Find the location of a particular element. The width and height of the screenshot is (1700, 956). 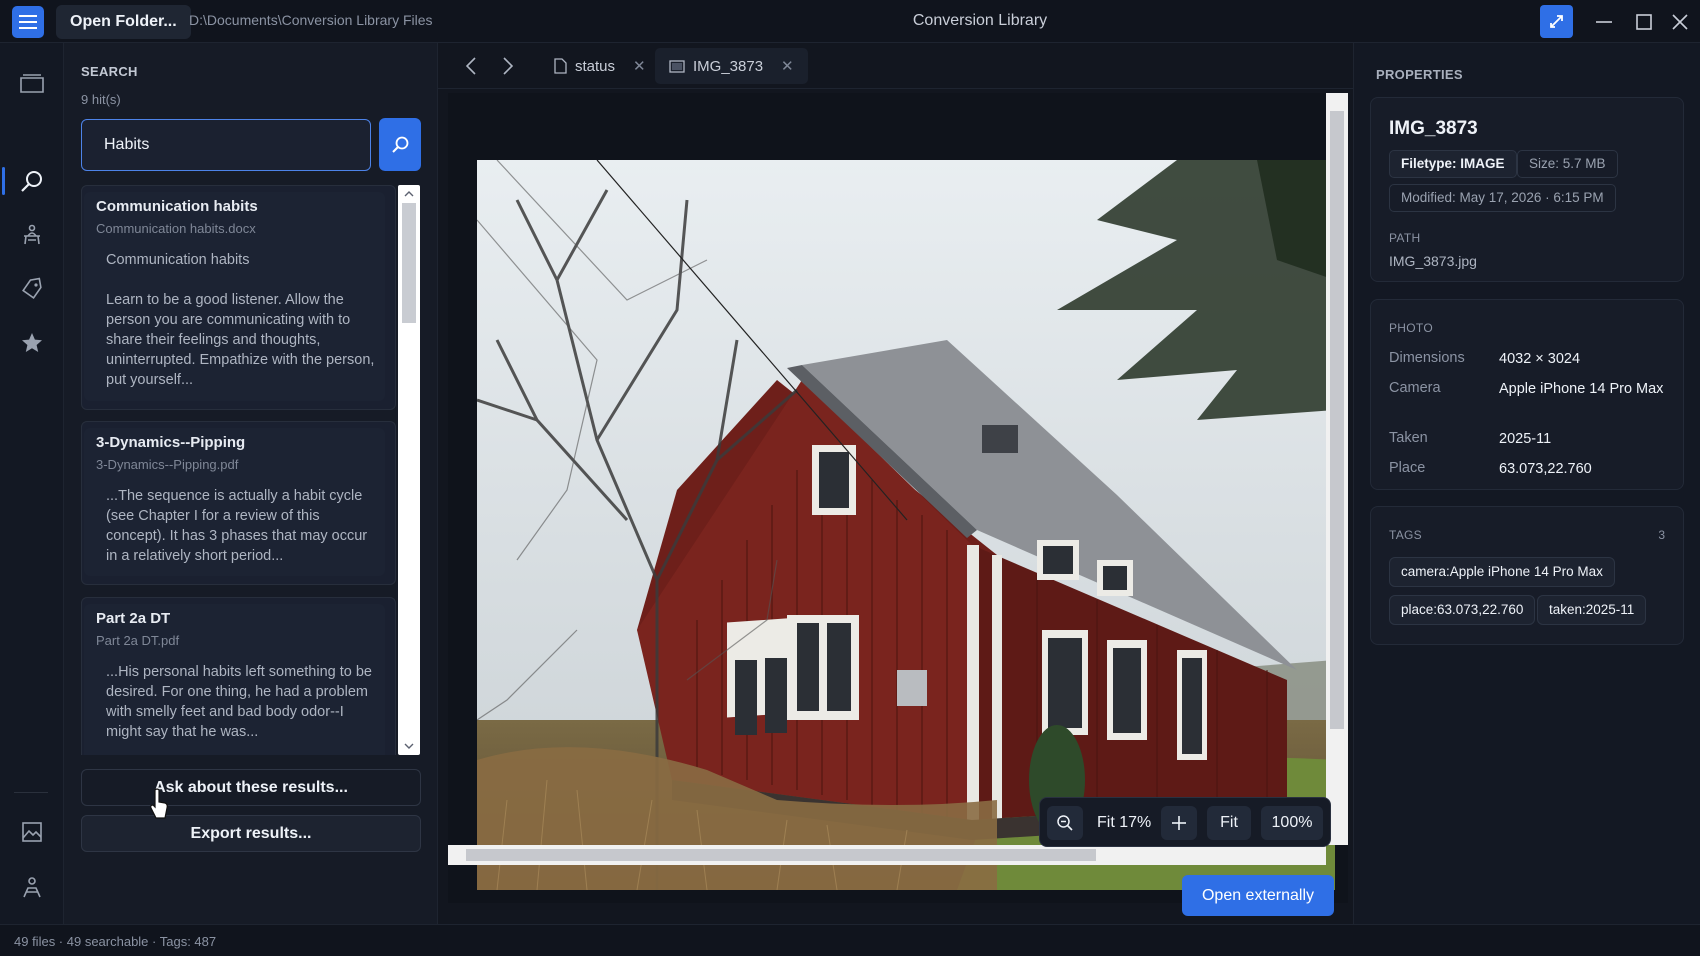

tab-status: status ✕ is located at coordinates (600, 66).